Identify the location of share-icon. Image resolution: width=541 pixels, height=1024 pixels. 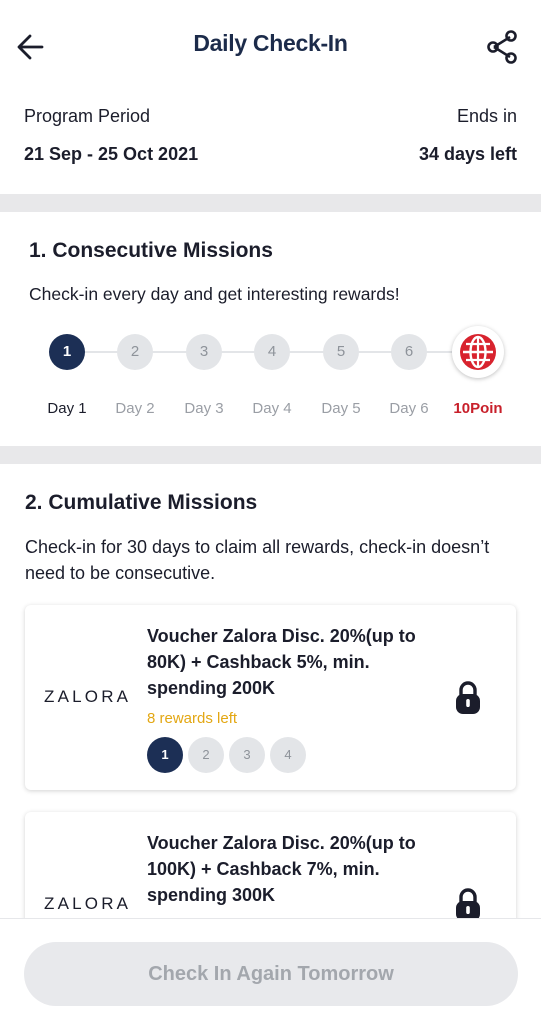
(502, 47).